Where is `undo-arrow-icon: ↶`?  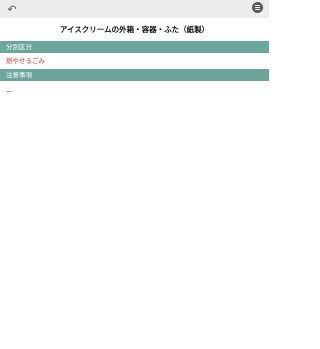
undo-arrow-icon: ↶ is located at coordinates (12, 9).